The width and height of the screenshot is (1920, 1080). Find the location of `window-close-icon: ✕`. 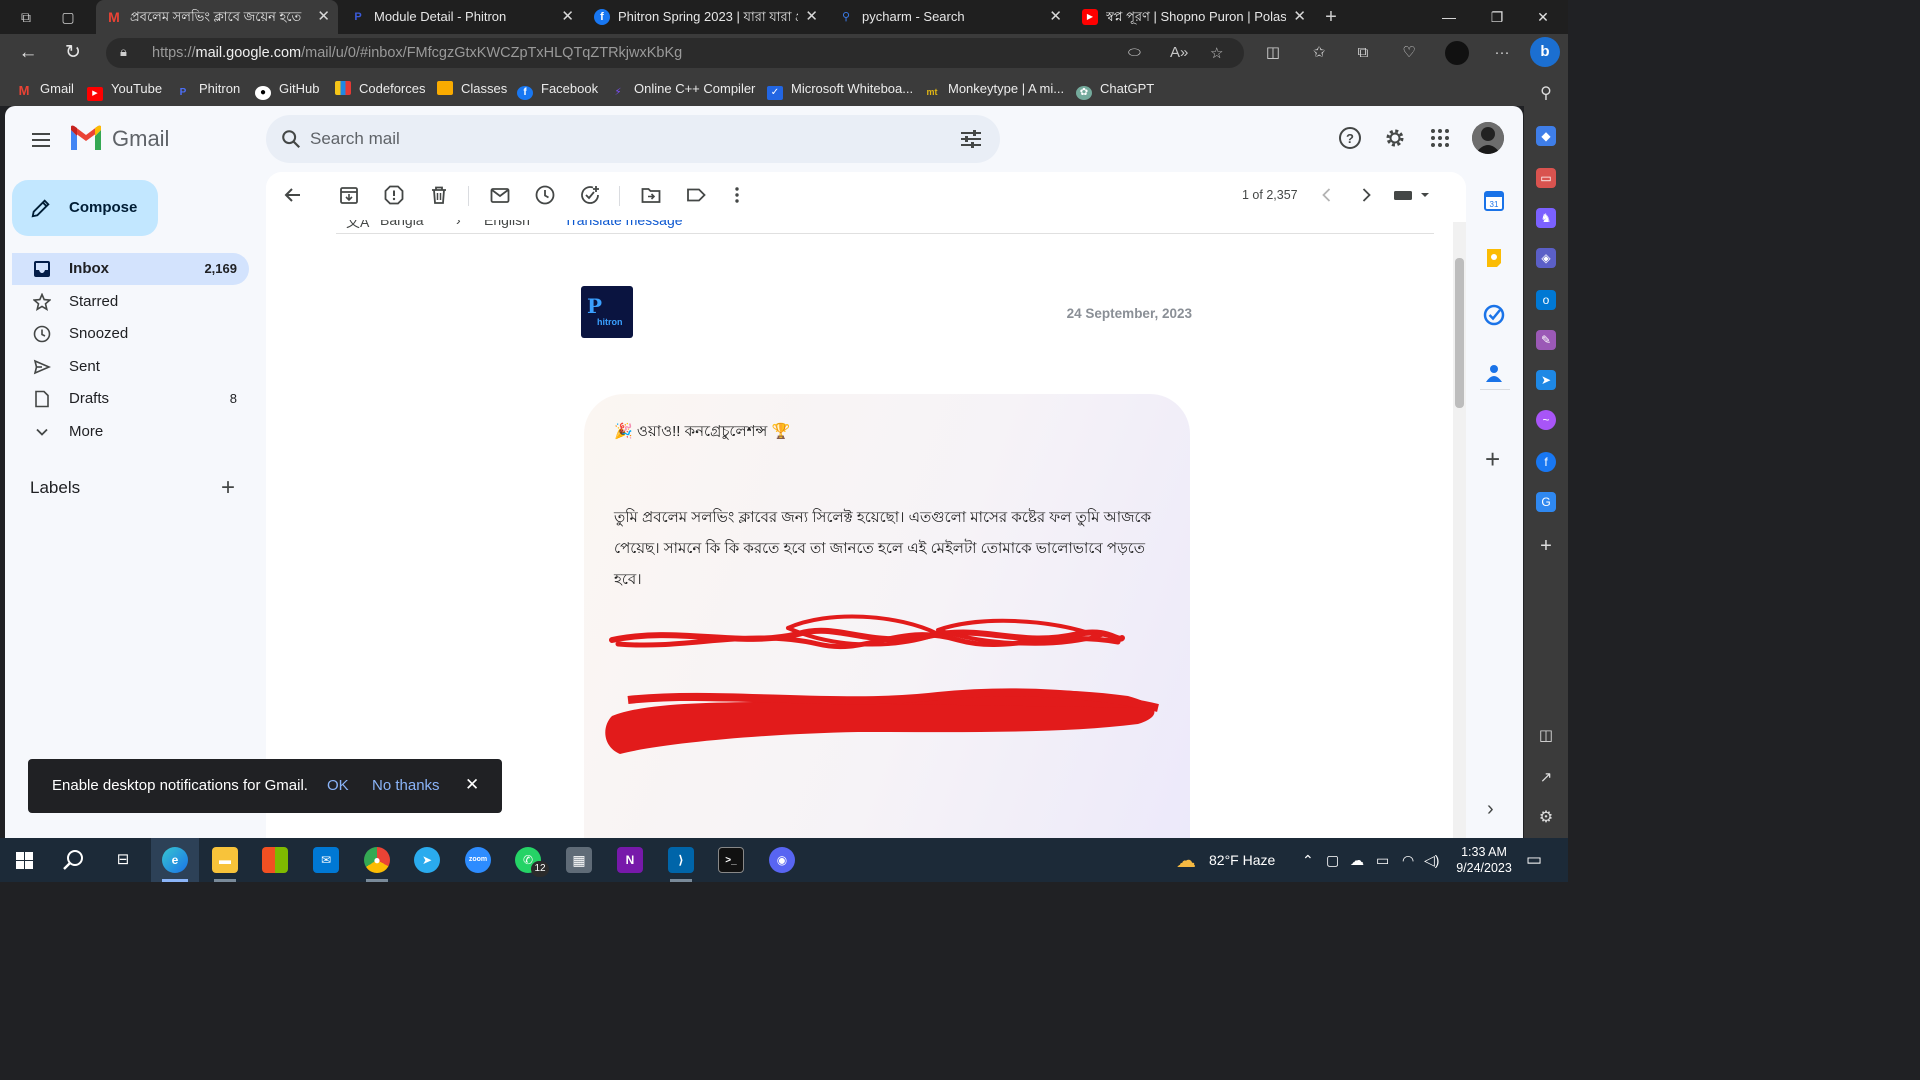

window-close-icon: ✕ is located at coordinates (1543, 17).